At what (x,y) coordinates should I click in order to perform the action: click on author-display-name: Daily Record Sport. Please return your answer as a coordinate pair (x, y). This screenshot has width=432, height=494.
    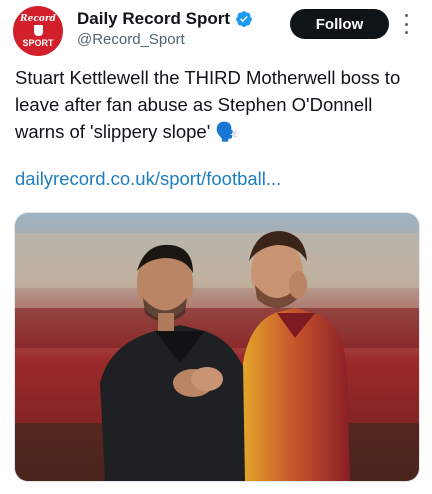
    Looking at the image, I should click on (153, 19).